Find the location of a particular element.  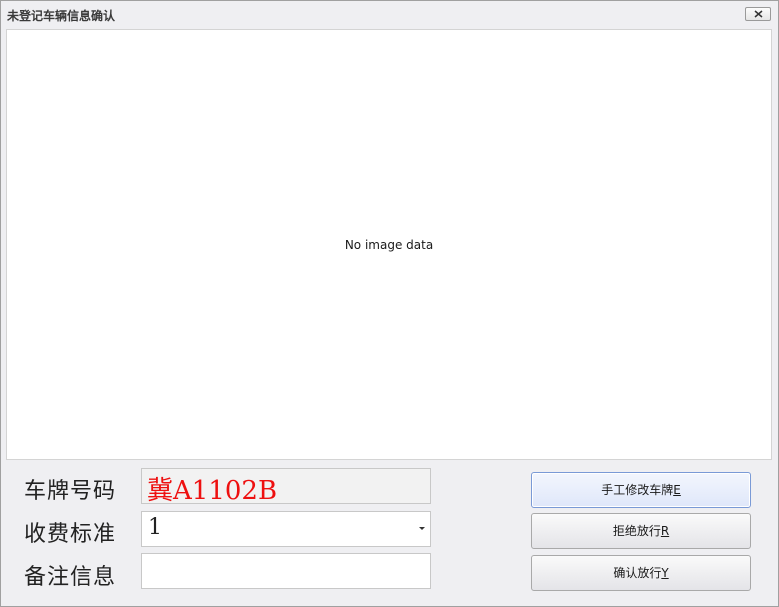

window-title: 未登记车辆信息确认 is located at coordinates (61, 16).